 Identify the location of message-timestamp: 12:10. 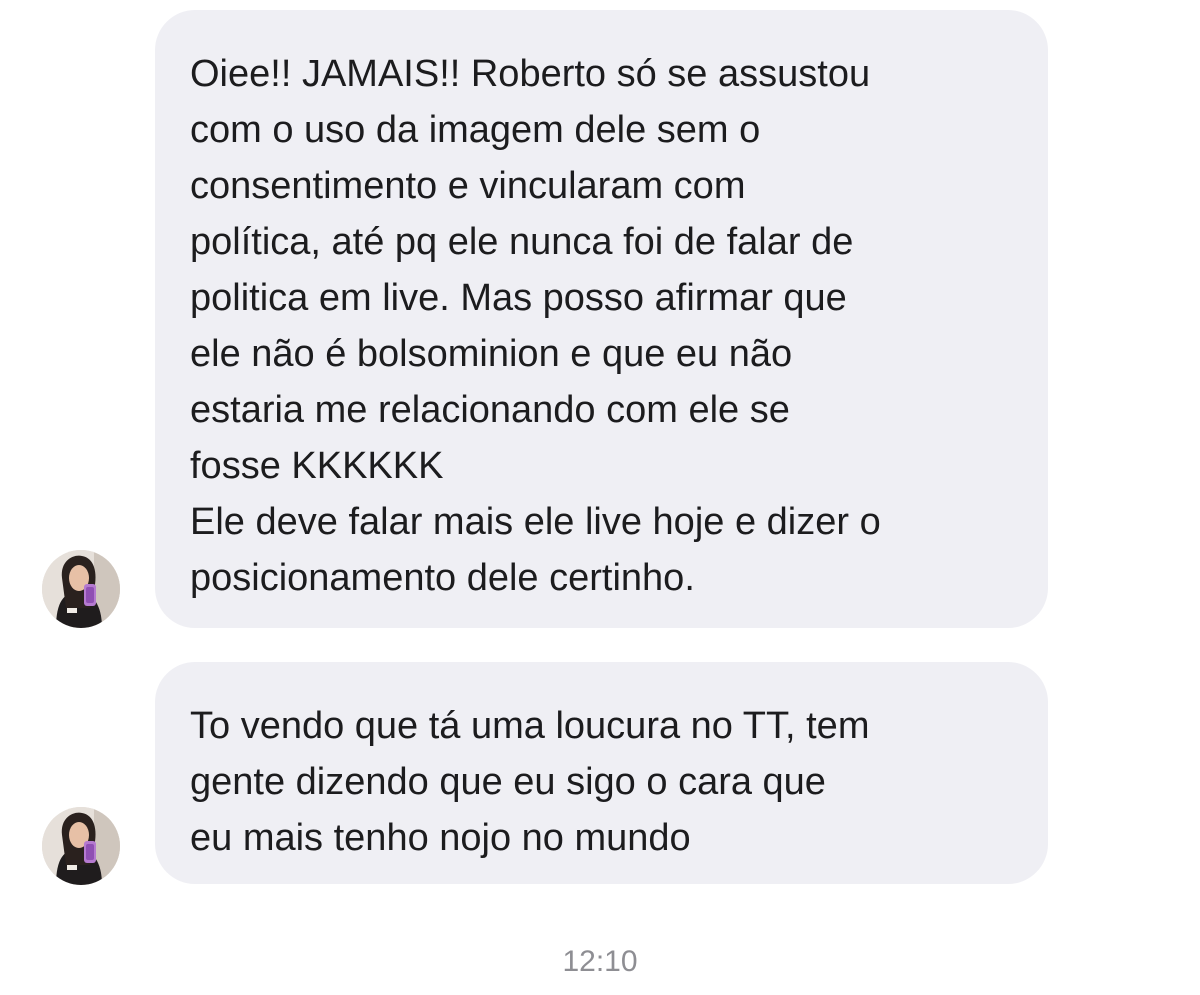
(600, 961).